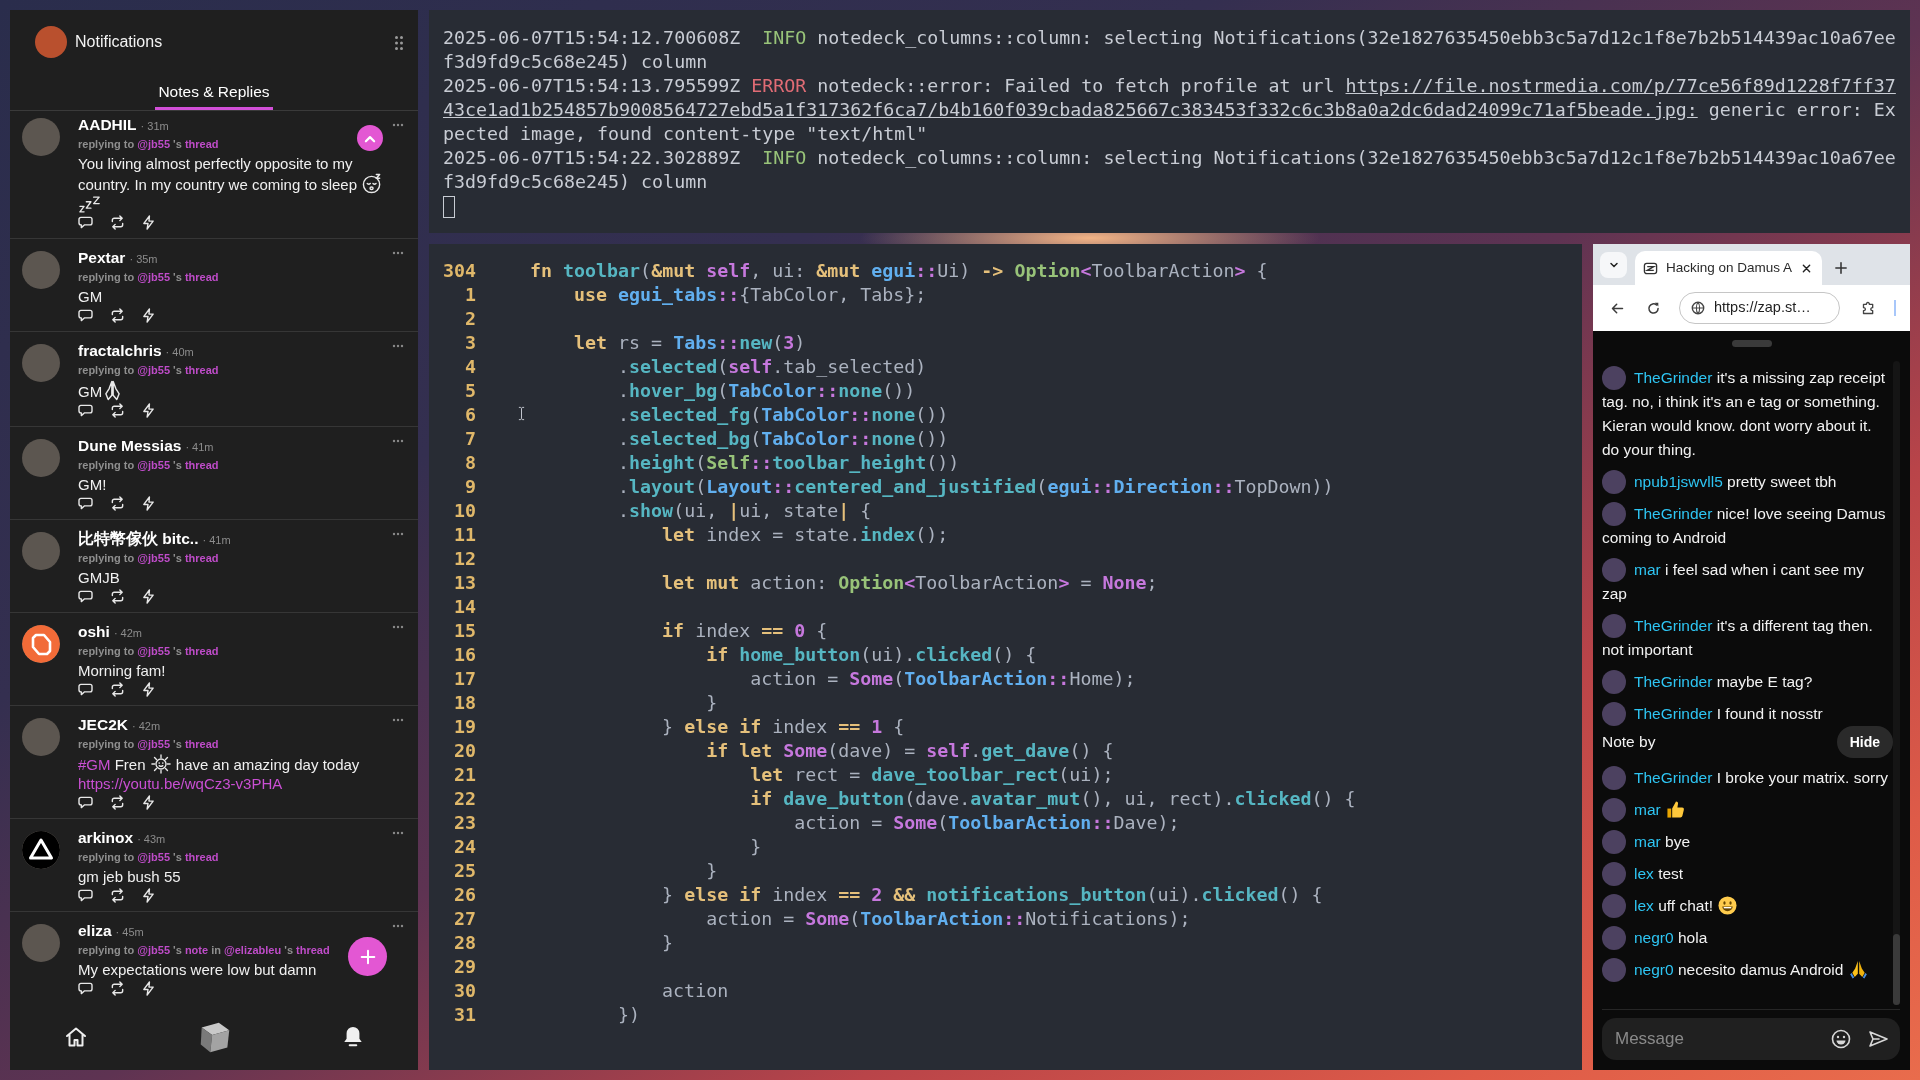 This screenshot has width=1920, height=1080. What do you see at coordinates (253, 950) in the screenshot?
I see `reply-link: @elizableu` at bounding box center [253, 950].